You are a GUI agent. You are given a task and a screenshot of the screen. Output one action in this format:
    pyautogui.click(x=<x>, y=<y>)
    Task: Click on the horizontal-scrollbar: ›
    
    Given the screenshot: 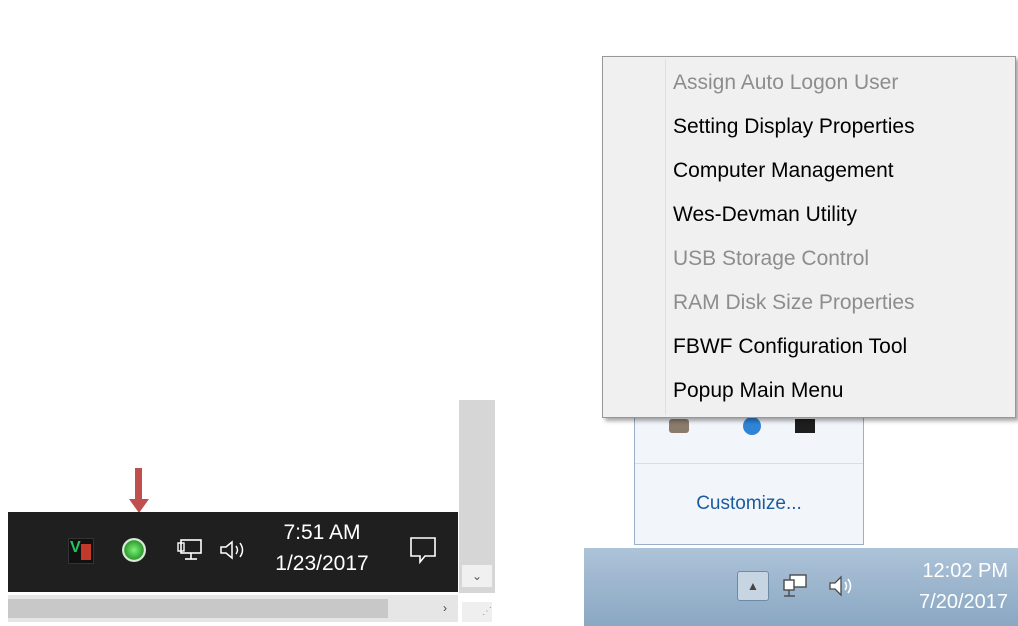 What is the action you would take?
    pyautogui.click(x=233, y=608)
    